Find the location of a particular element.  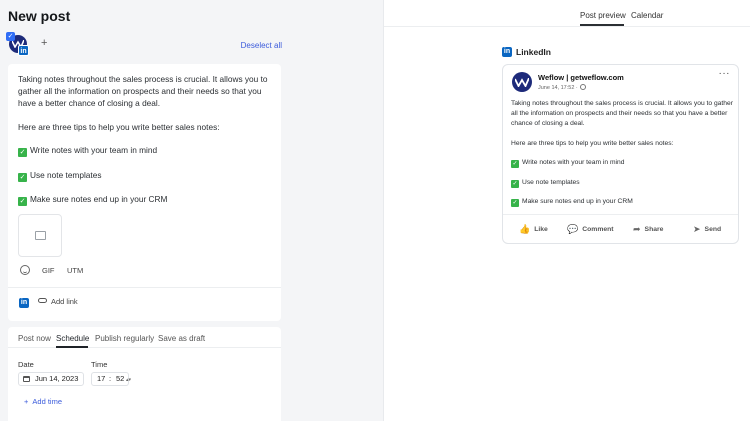

account-avatar: ✓ in is located at coordinates (18, 44).